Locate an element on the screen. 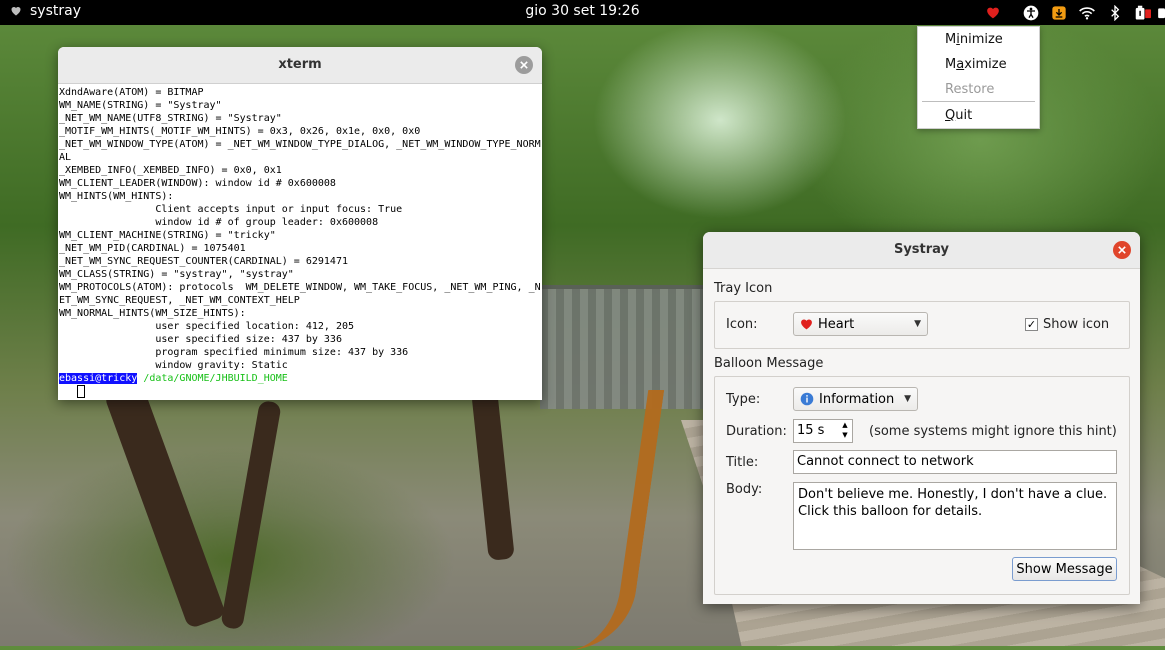 Image resolution: width=1165 pixels, height=650 pixels. balloon-section-label: Balloon Message is located at coordinates (769, 363).